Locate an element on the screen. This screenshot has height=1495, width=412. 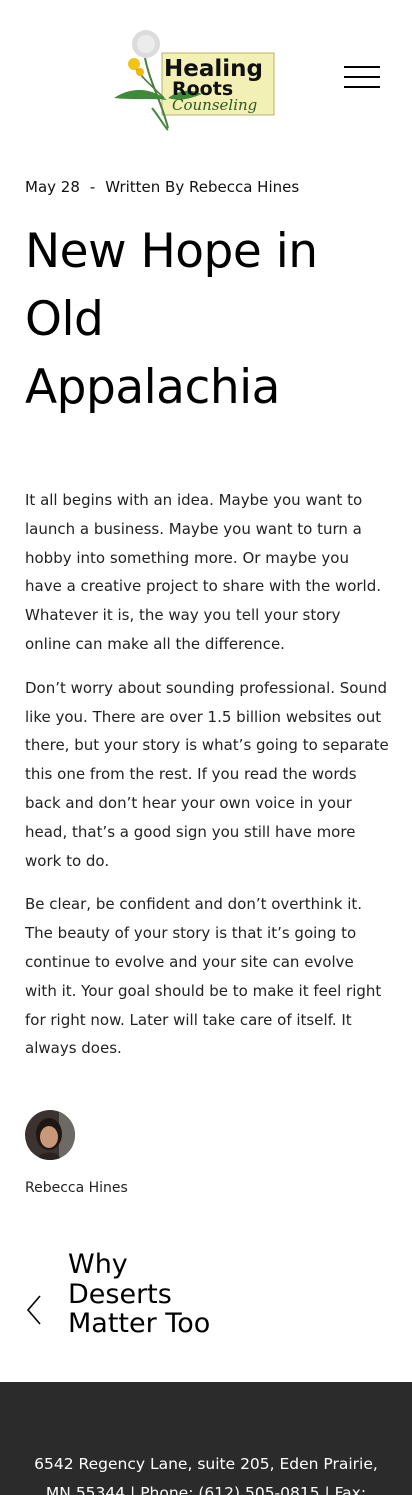
healing-roots-logo: Healing Roots Counseling is located at coordinates (194, 80).